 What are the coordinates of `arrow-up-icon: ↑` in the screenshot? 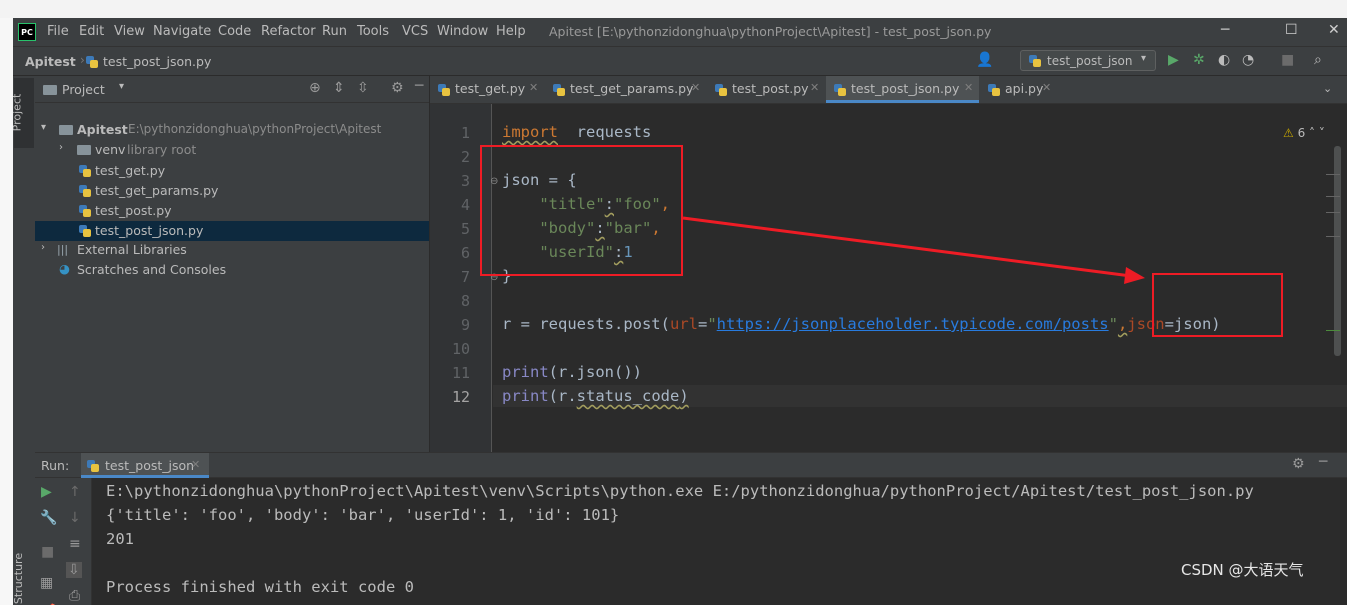 It's located at (75, 492).